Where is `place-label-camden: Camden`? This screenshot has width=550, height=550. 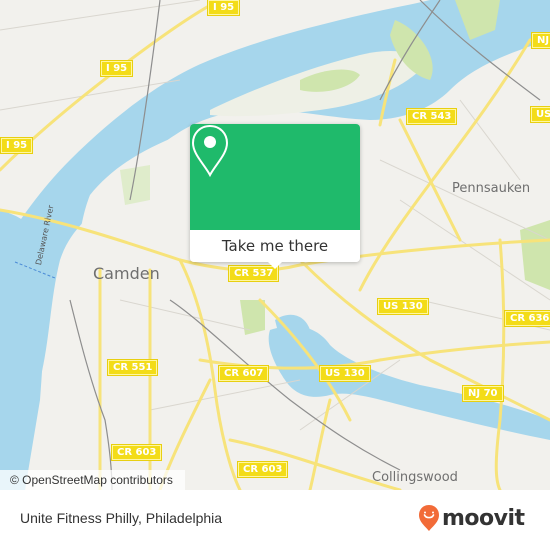
place-label-camden: Camden is located at coordinates (126, 273).